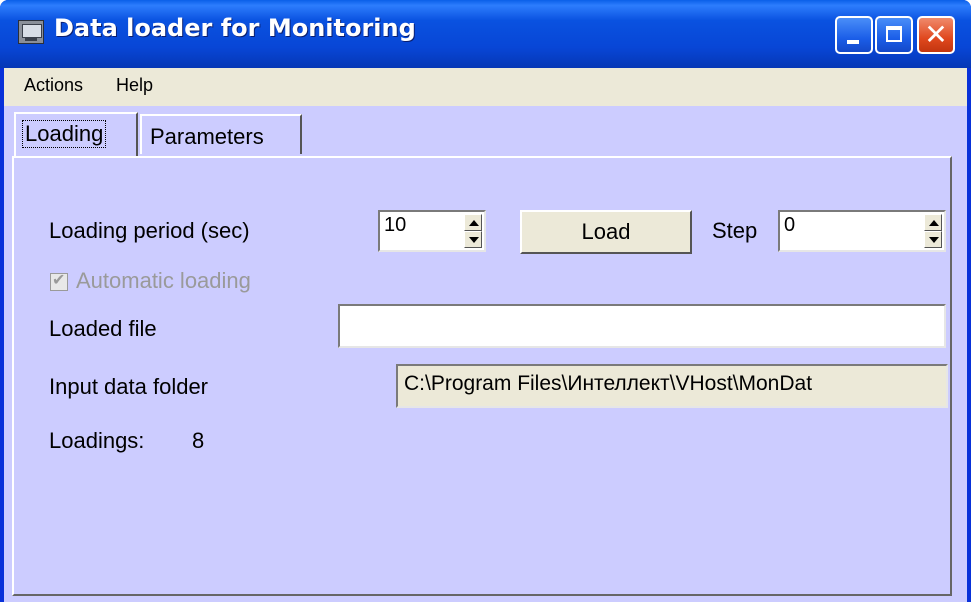 This screenshot has width=971, height=602. What do you see at coordinates (97, 440) in the screenshot?
I see `loadings-label: Loadings:` at bounding box center [97, 440].